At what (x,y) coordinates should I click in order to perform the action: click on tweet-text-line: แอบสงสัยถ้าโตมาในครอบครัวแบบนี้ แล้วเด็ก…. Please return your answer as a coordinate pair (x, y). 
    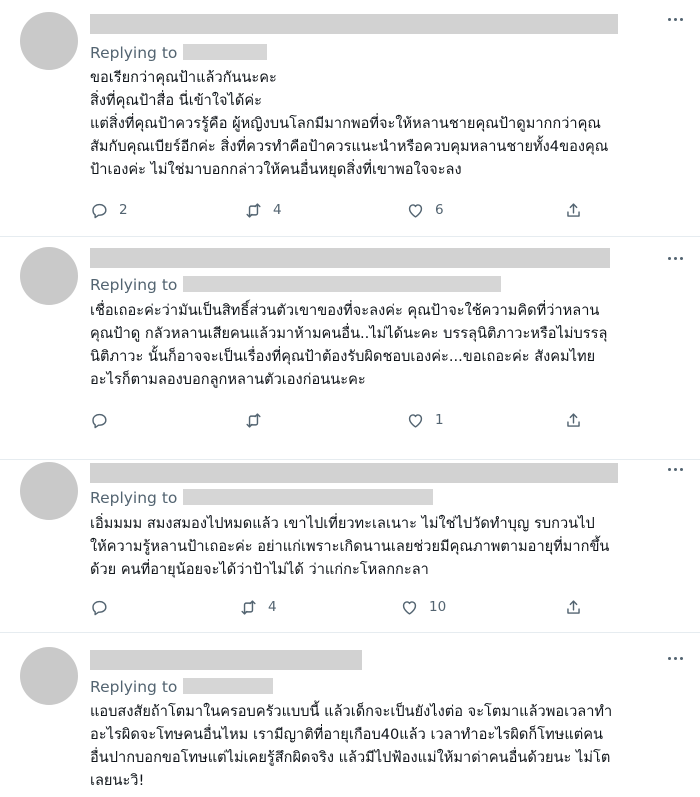
    Looking at the image, I should click on (351, 711).